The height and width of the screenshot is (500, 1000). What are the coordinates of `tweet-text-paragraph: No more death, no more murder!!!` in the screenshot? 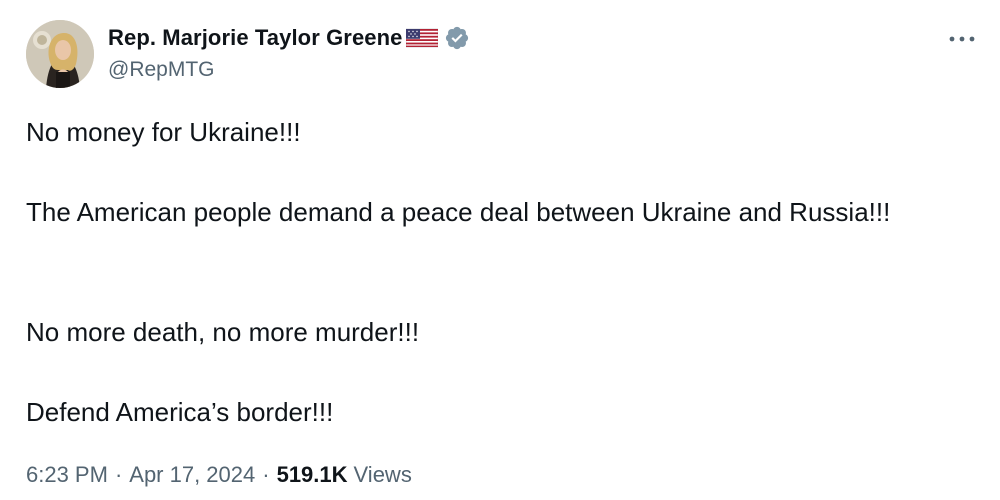 It's located at (223, 332).